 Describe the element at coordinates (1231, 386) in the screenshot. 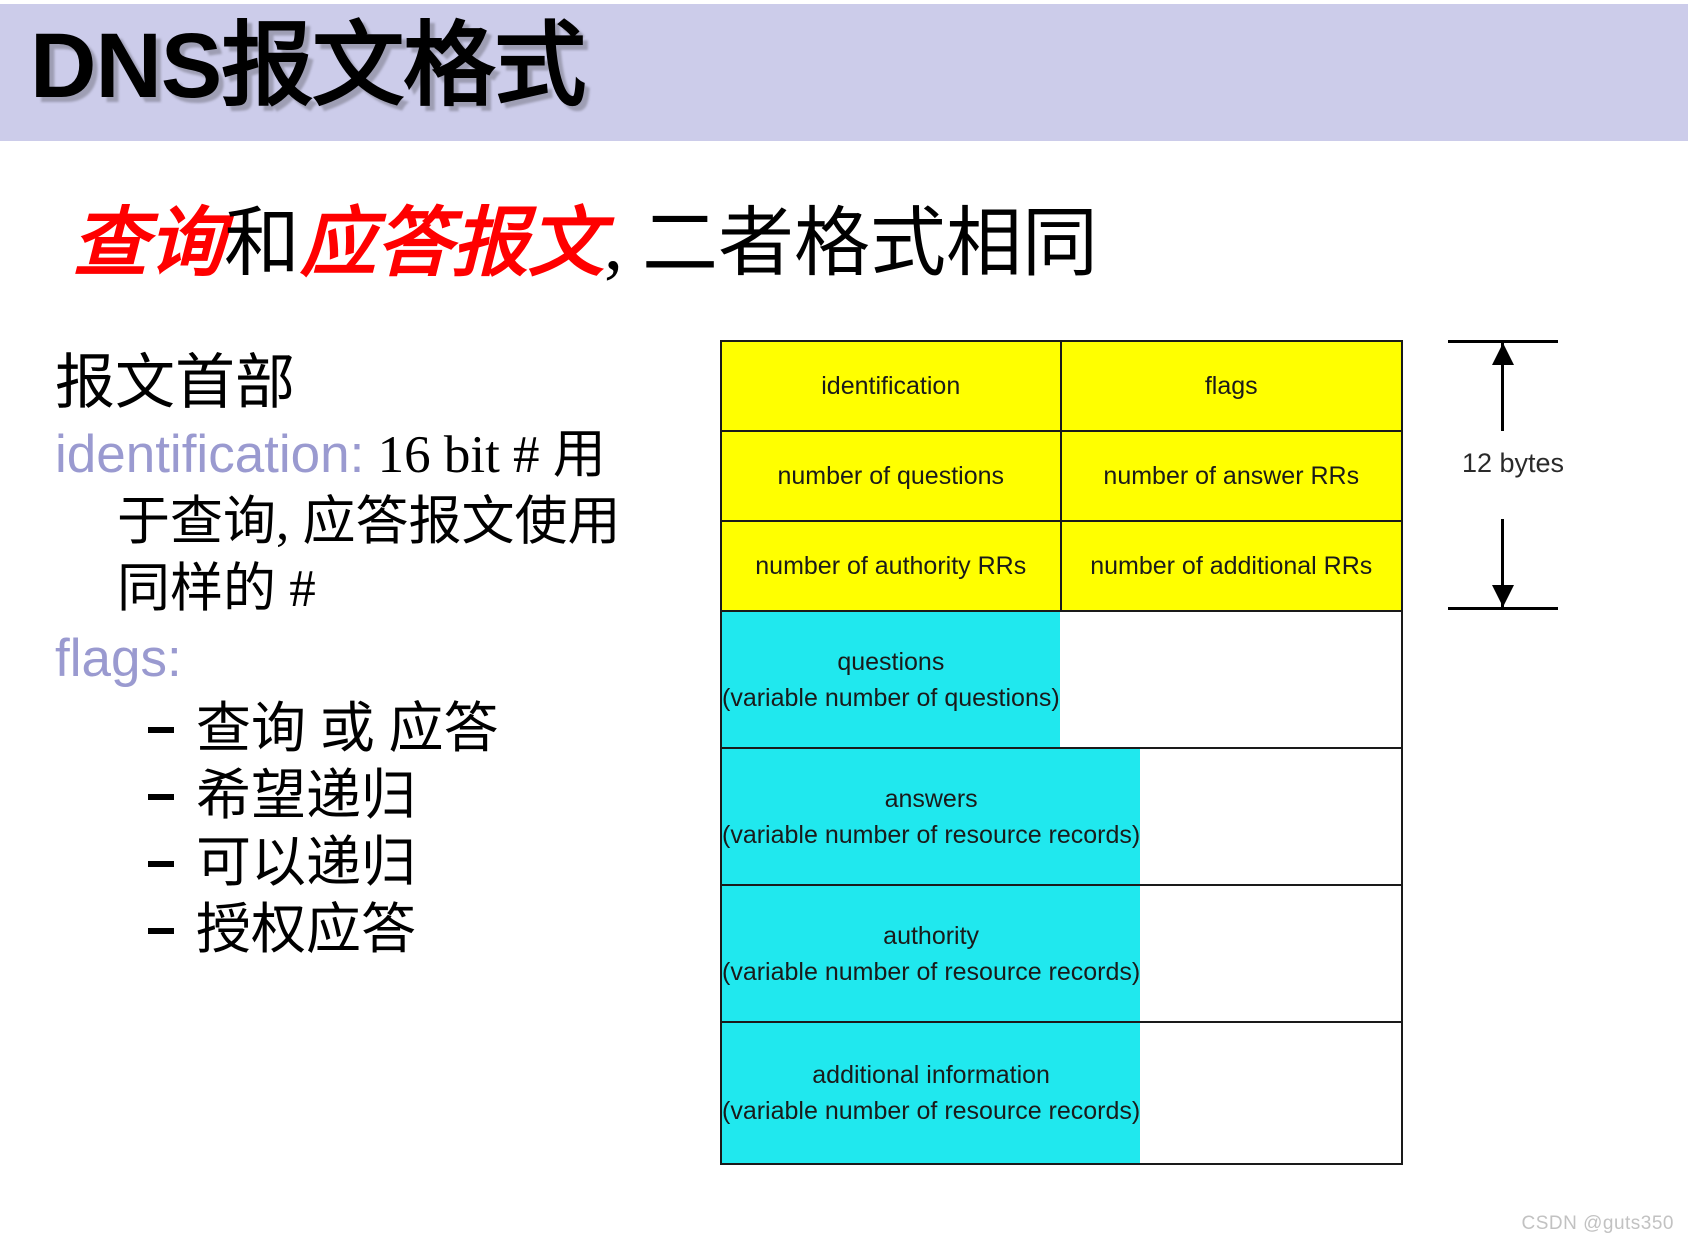

I see `field-flags: flags` at that location.